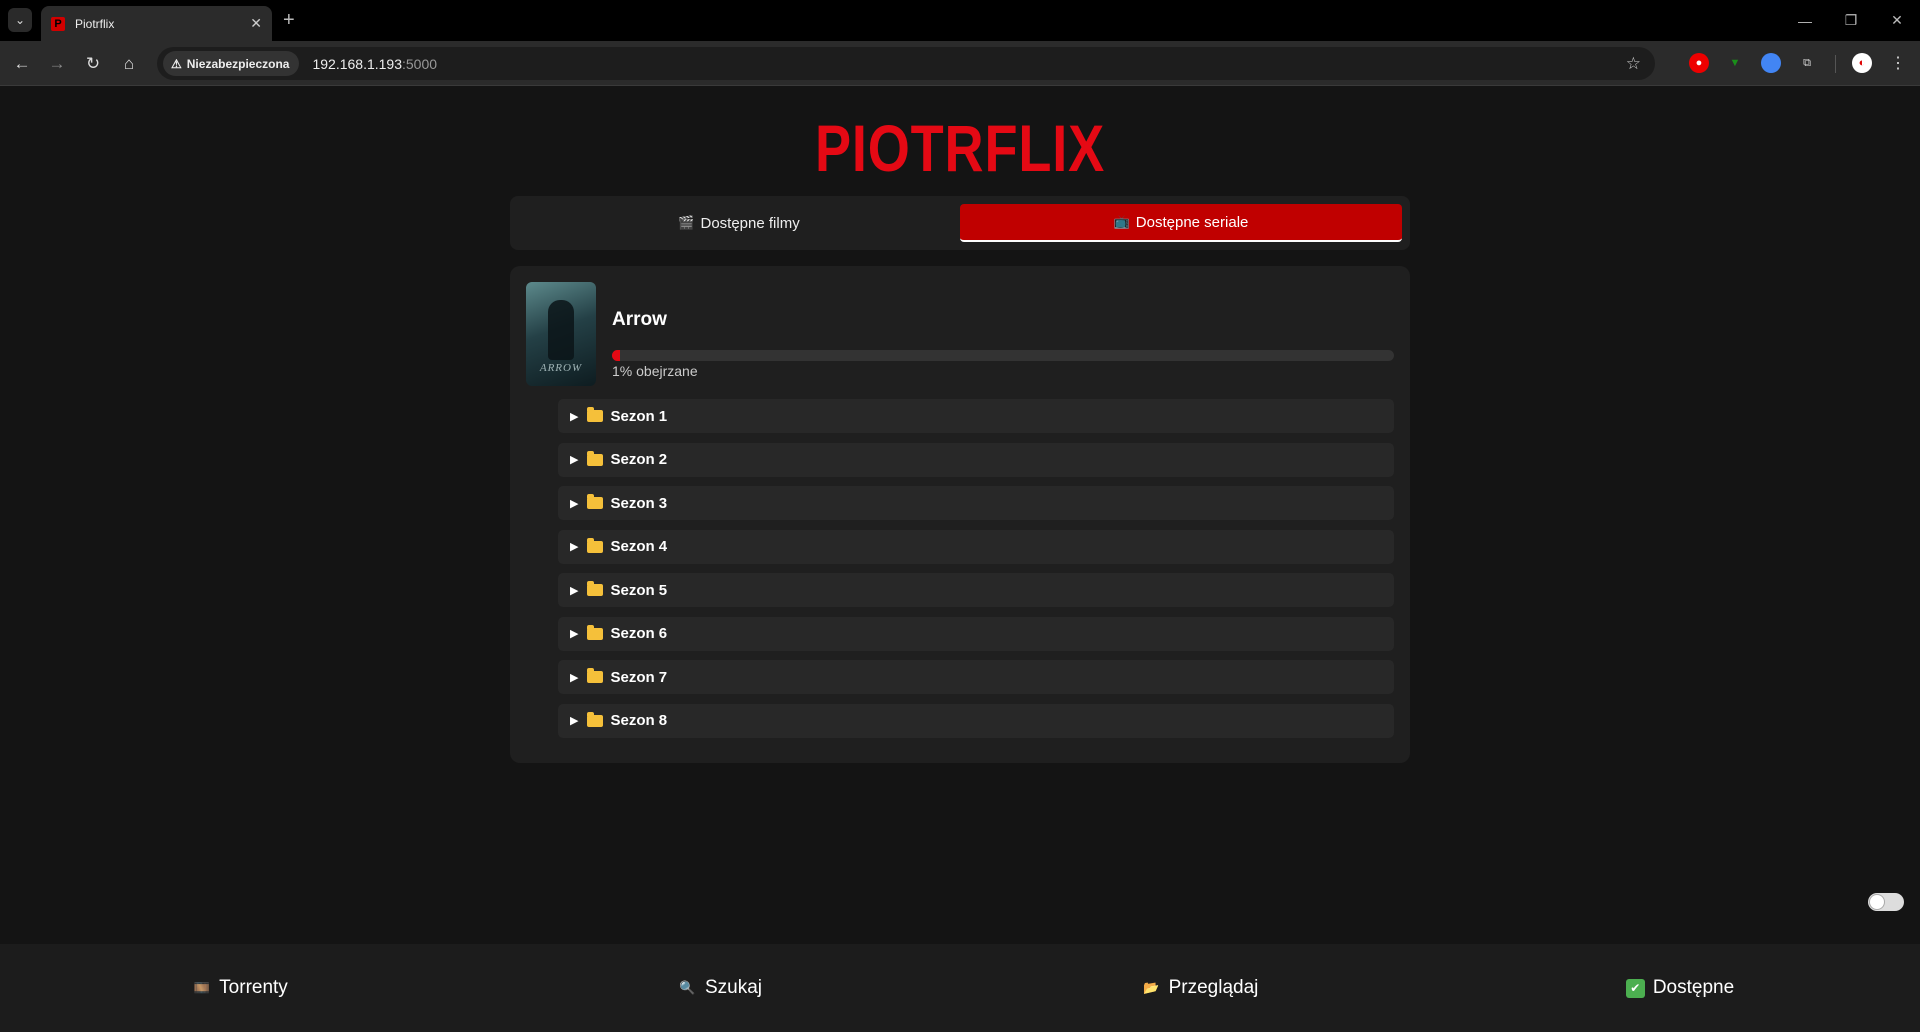 Image resolution: width=1920 pixels, height=1032 pixels. Describe the element at coordinates (1835, 64) in the screenshot. I see `toolbar-separator` at that location.